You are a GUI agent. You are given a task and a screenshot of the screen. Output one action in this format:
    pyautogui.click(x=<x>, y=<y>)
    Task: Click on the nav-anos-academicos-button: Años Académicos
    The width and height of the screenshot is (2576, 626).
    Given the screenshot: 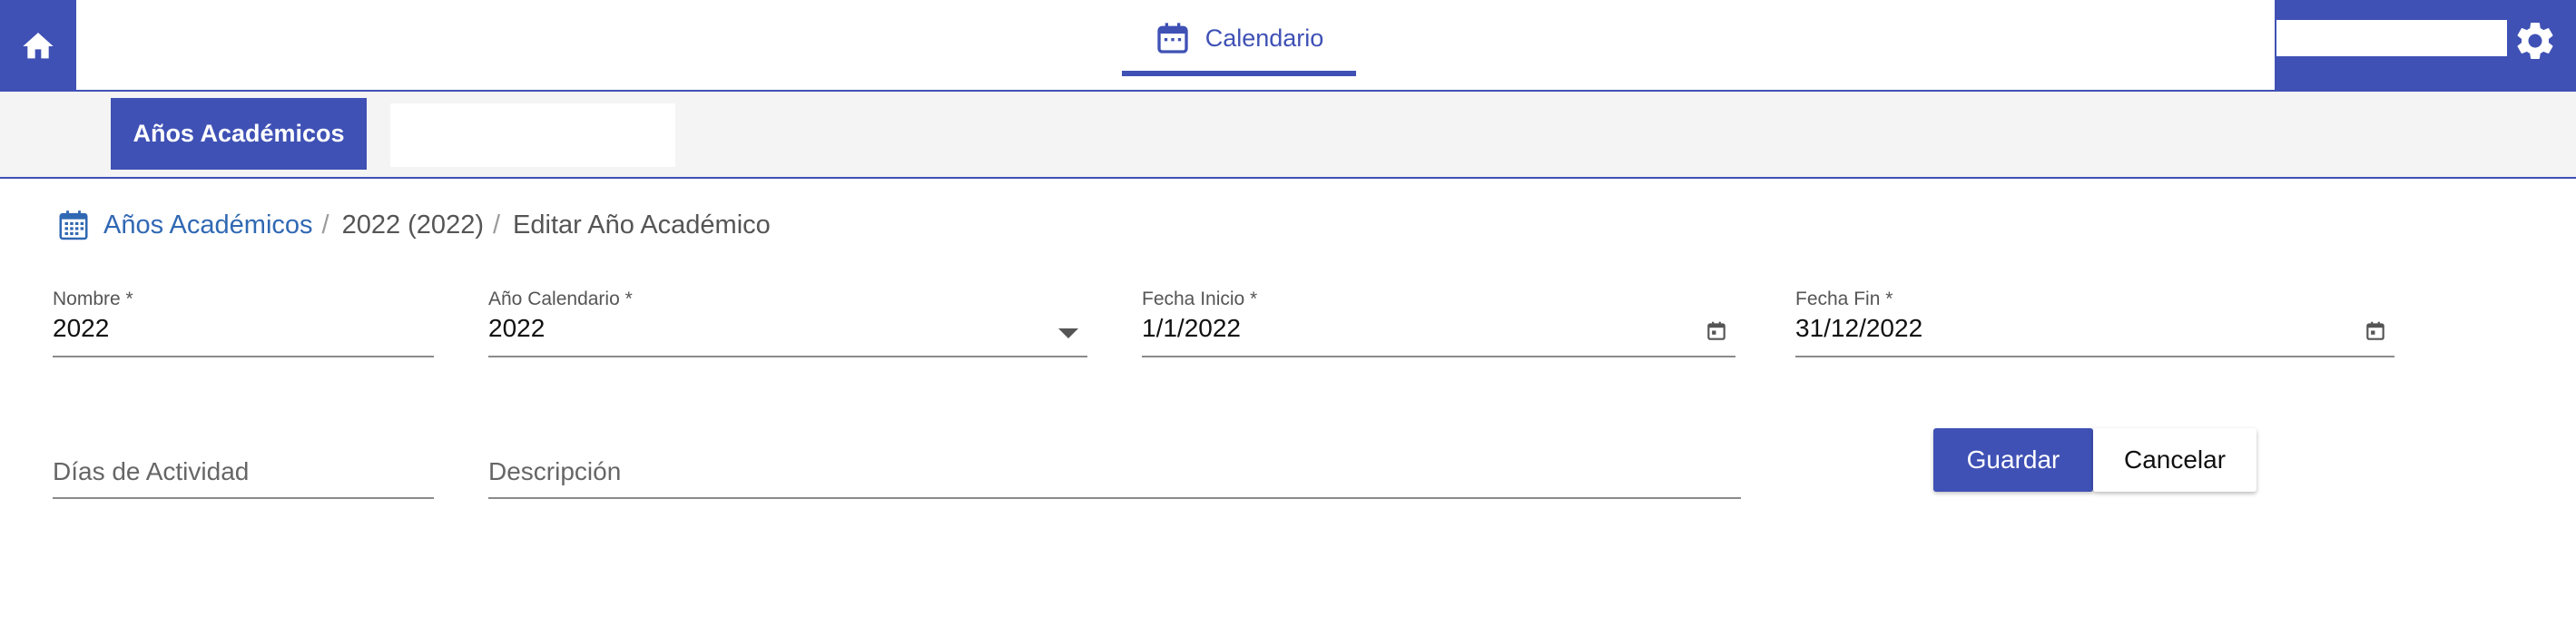 What is the action you would take?
    pyautogui.click(x=239, y=134)
    